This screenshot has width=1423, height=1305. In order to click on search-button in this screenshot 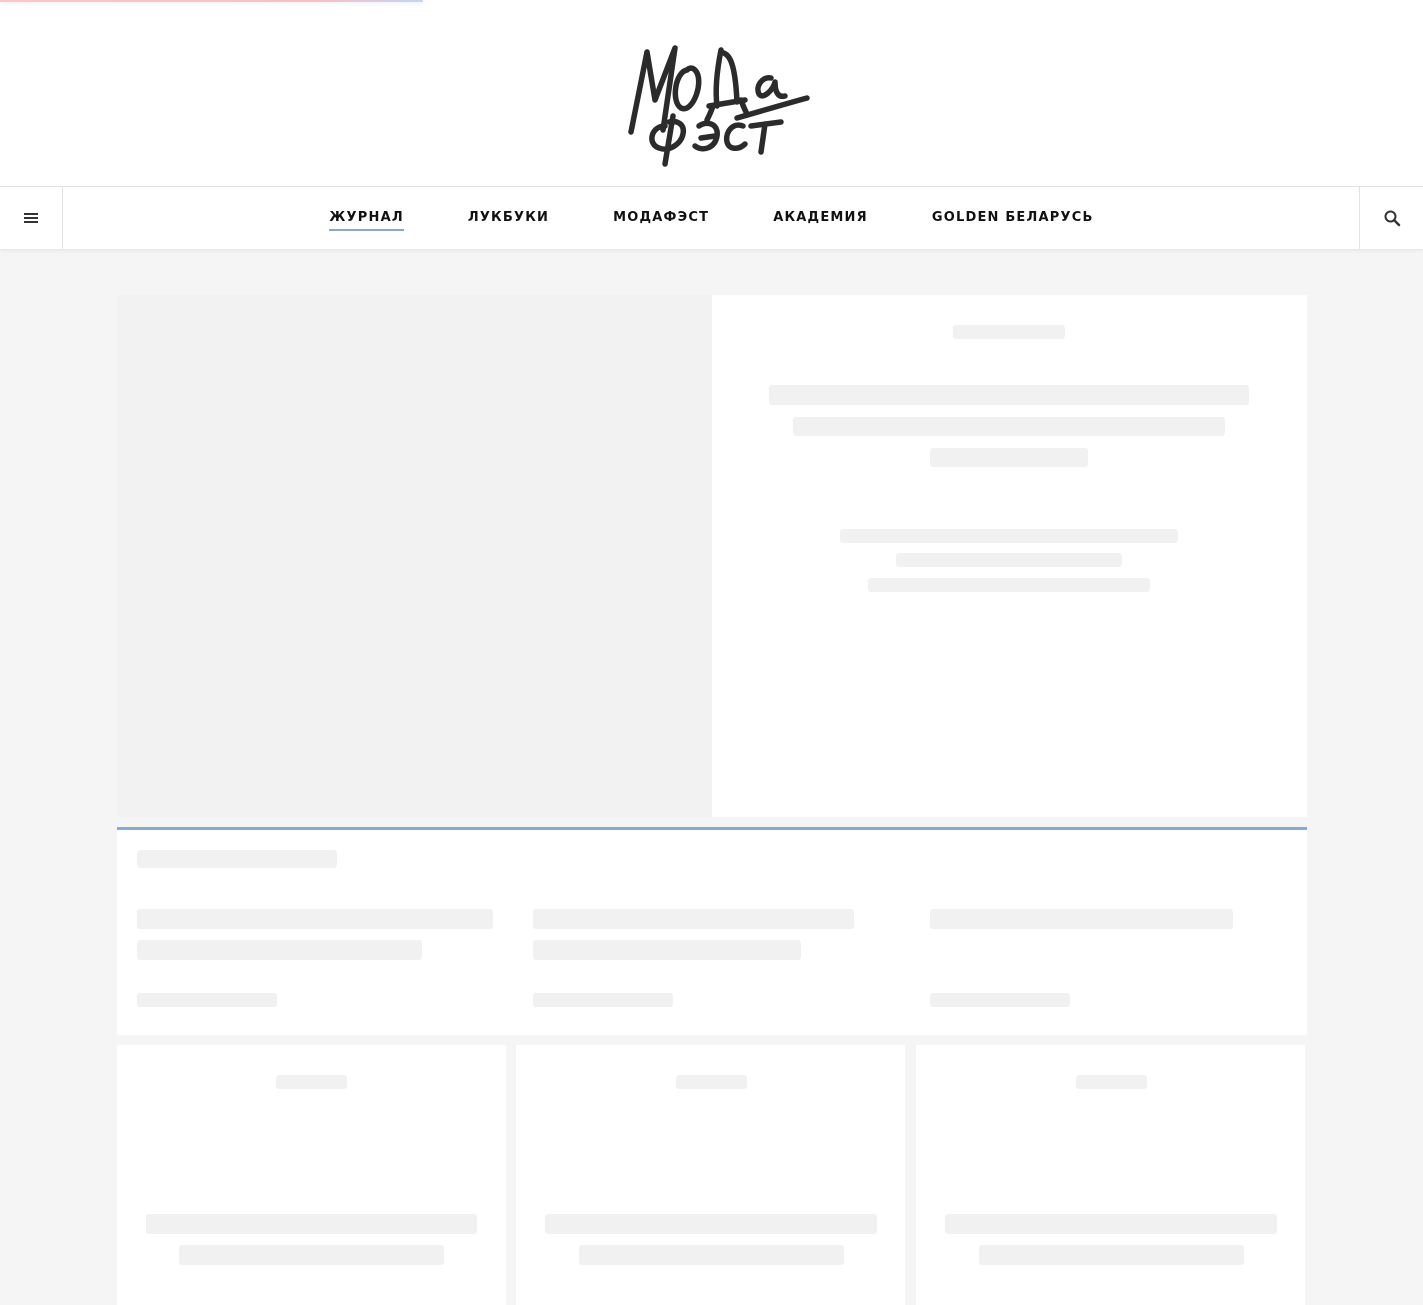, I will do `click(1391, 218)`.